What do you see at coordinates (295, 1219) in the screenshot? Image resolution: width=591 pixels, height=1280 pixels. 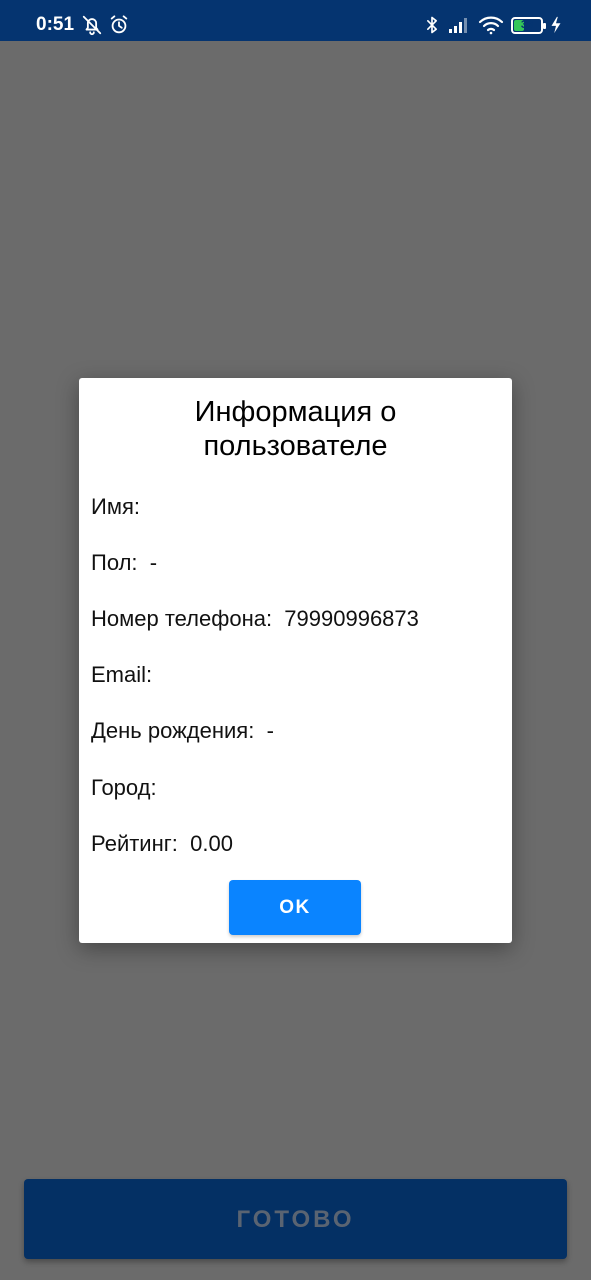 I see `done-button: ГОТОВО` at bounding box center [295, 1219].